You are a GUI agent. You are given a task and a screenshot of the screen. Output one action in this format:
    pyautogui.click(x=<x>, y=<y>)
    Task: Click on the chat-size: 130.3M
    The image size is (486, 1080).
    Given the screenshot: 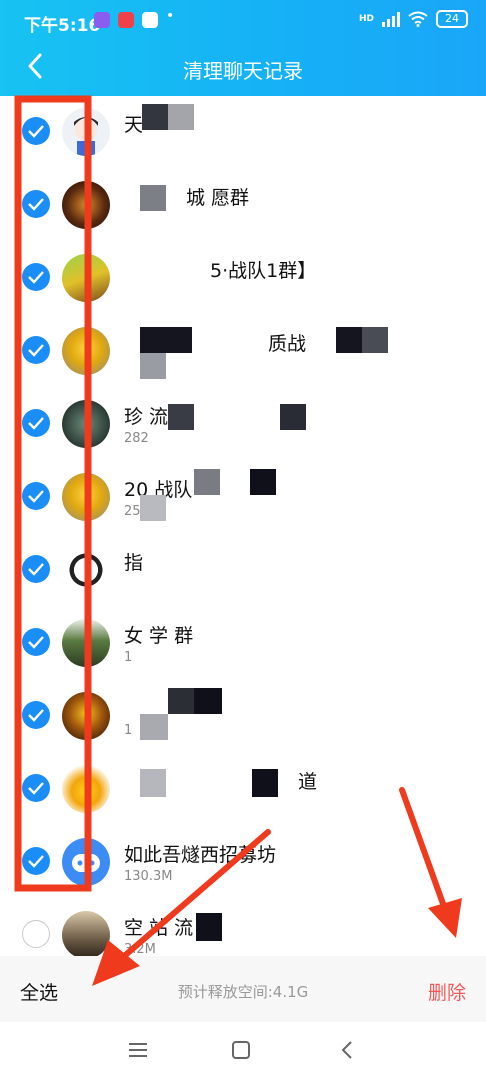 What is the action you would take?
    pyautogui.click(x=148, y=876)
    